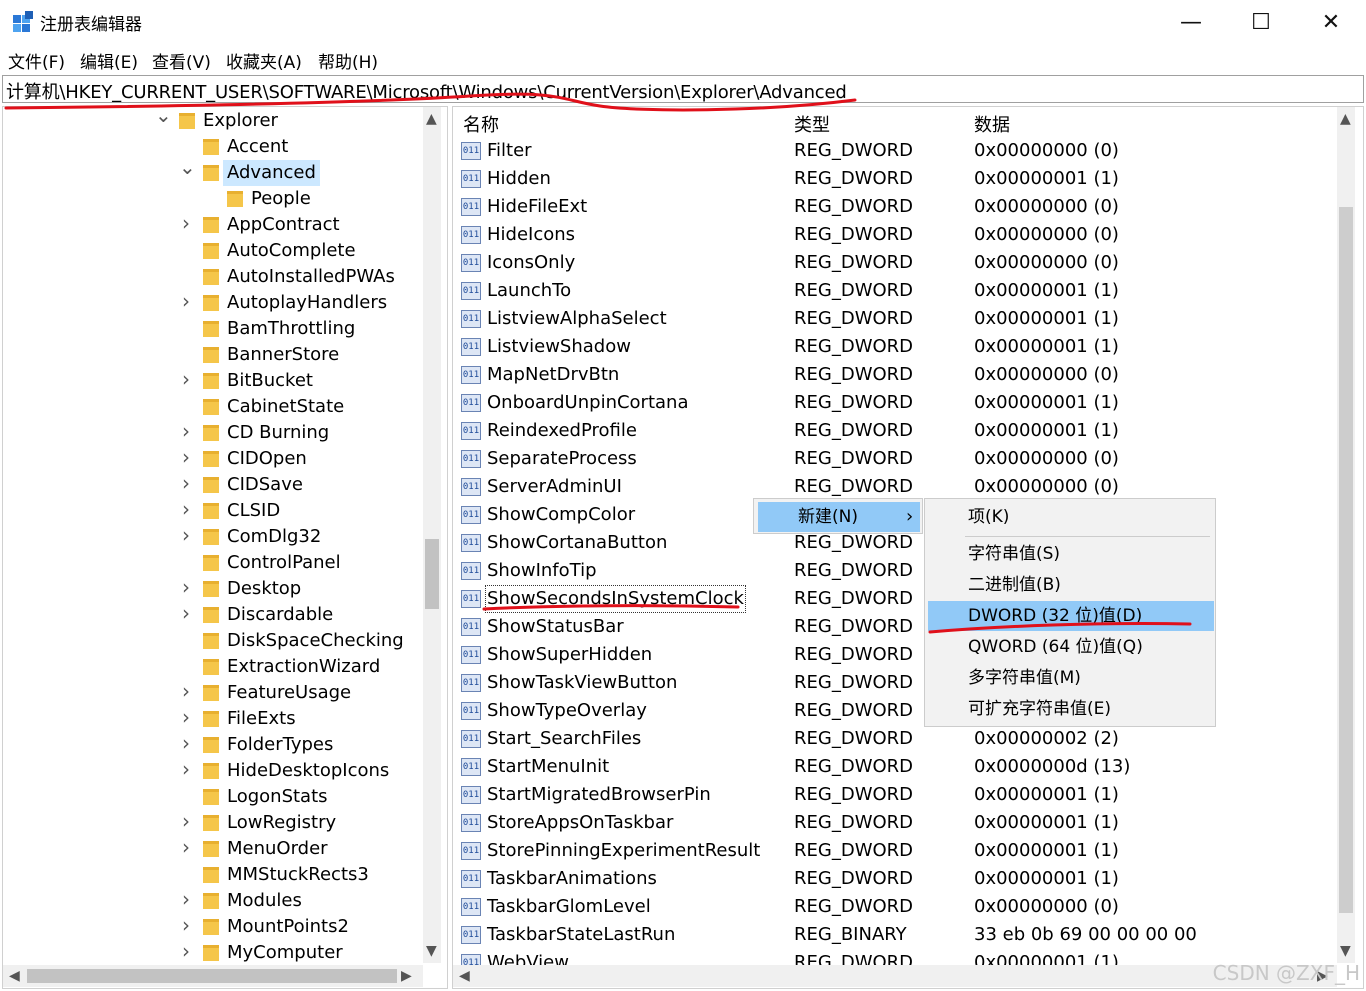  What do you see at coordinates (898, 347) in the screenshot?
I see `value-row: 011 ListviewShadow REG_DWORD 0x00000001 (1)` at bounding box center [898, 347].